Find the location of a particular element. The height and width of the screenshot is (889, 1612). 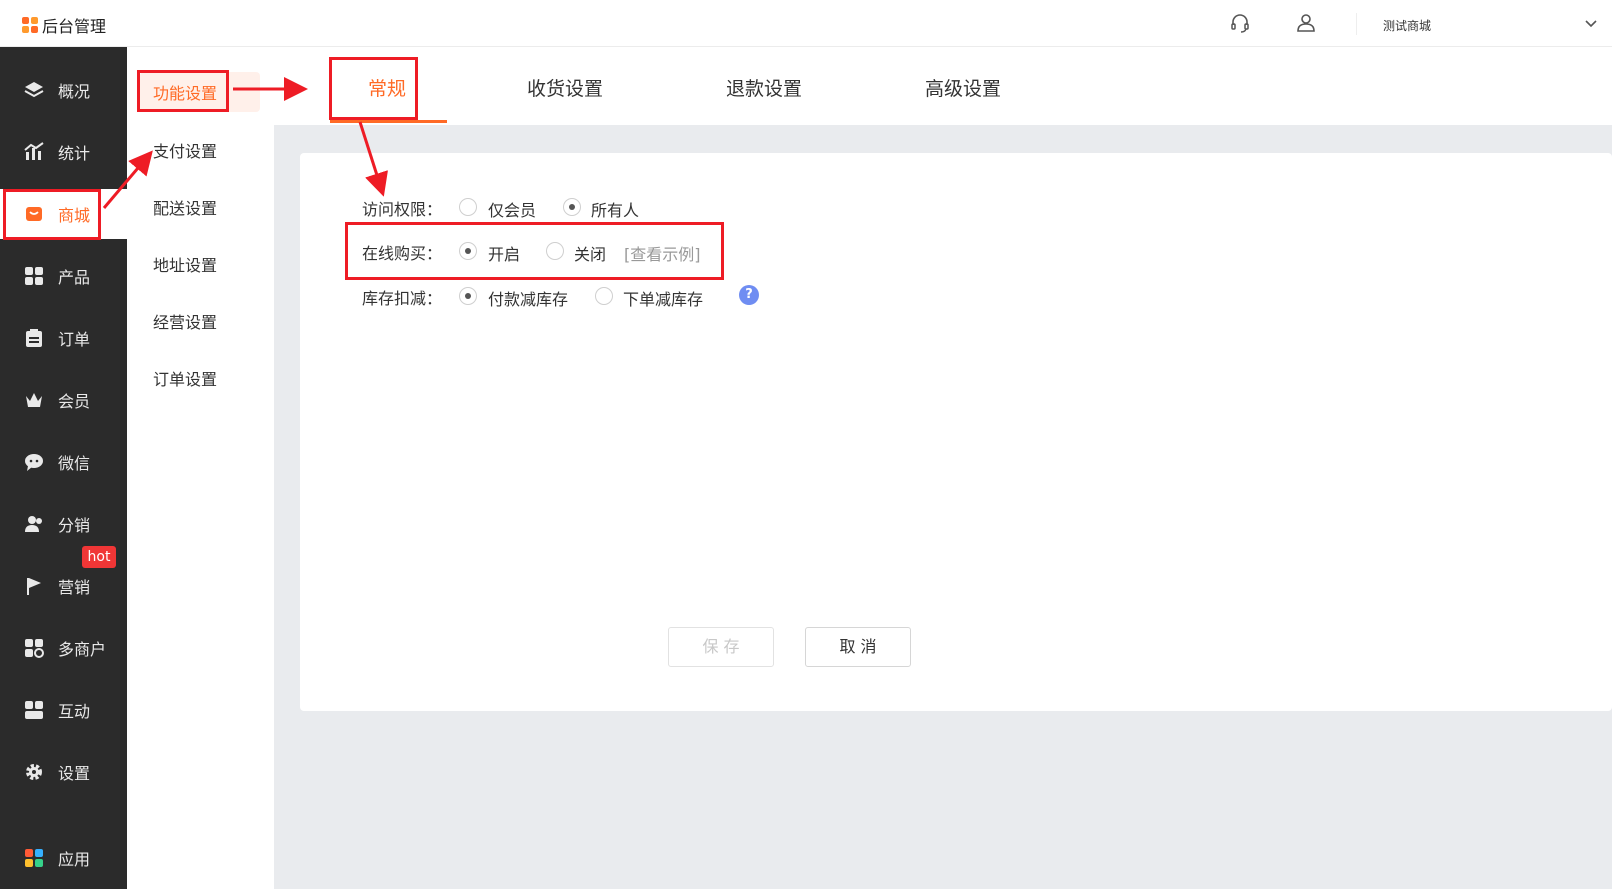

submenu-item-business-settings: 经营设置 is located at coordinates (185, 321).